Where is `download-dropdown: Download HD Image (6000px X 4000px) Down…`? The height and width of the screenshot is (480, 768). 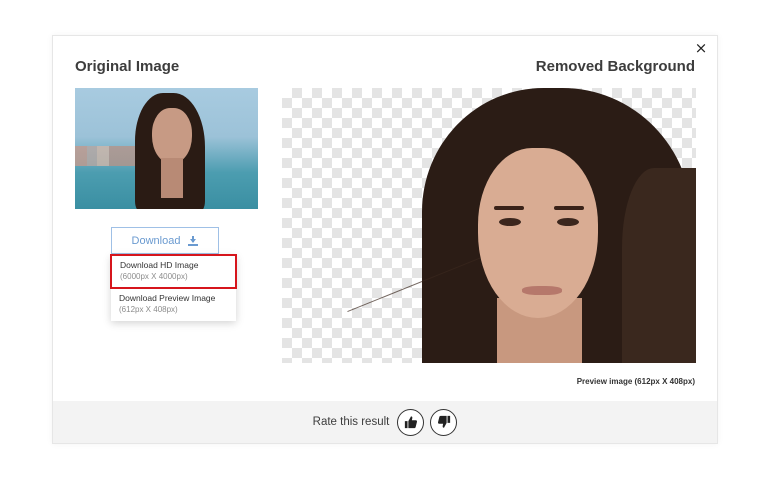 download-dropdown: Download HD Image (6000px X 4000px) Down… is located at coordinates (173, 288).